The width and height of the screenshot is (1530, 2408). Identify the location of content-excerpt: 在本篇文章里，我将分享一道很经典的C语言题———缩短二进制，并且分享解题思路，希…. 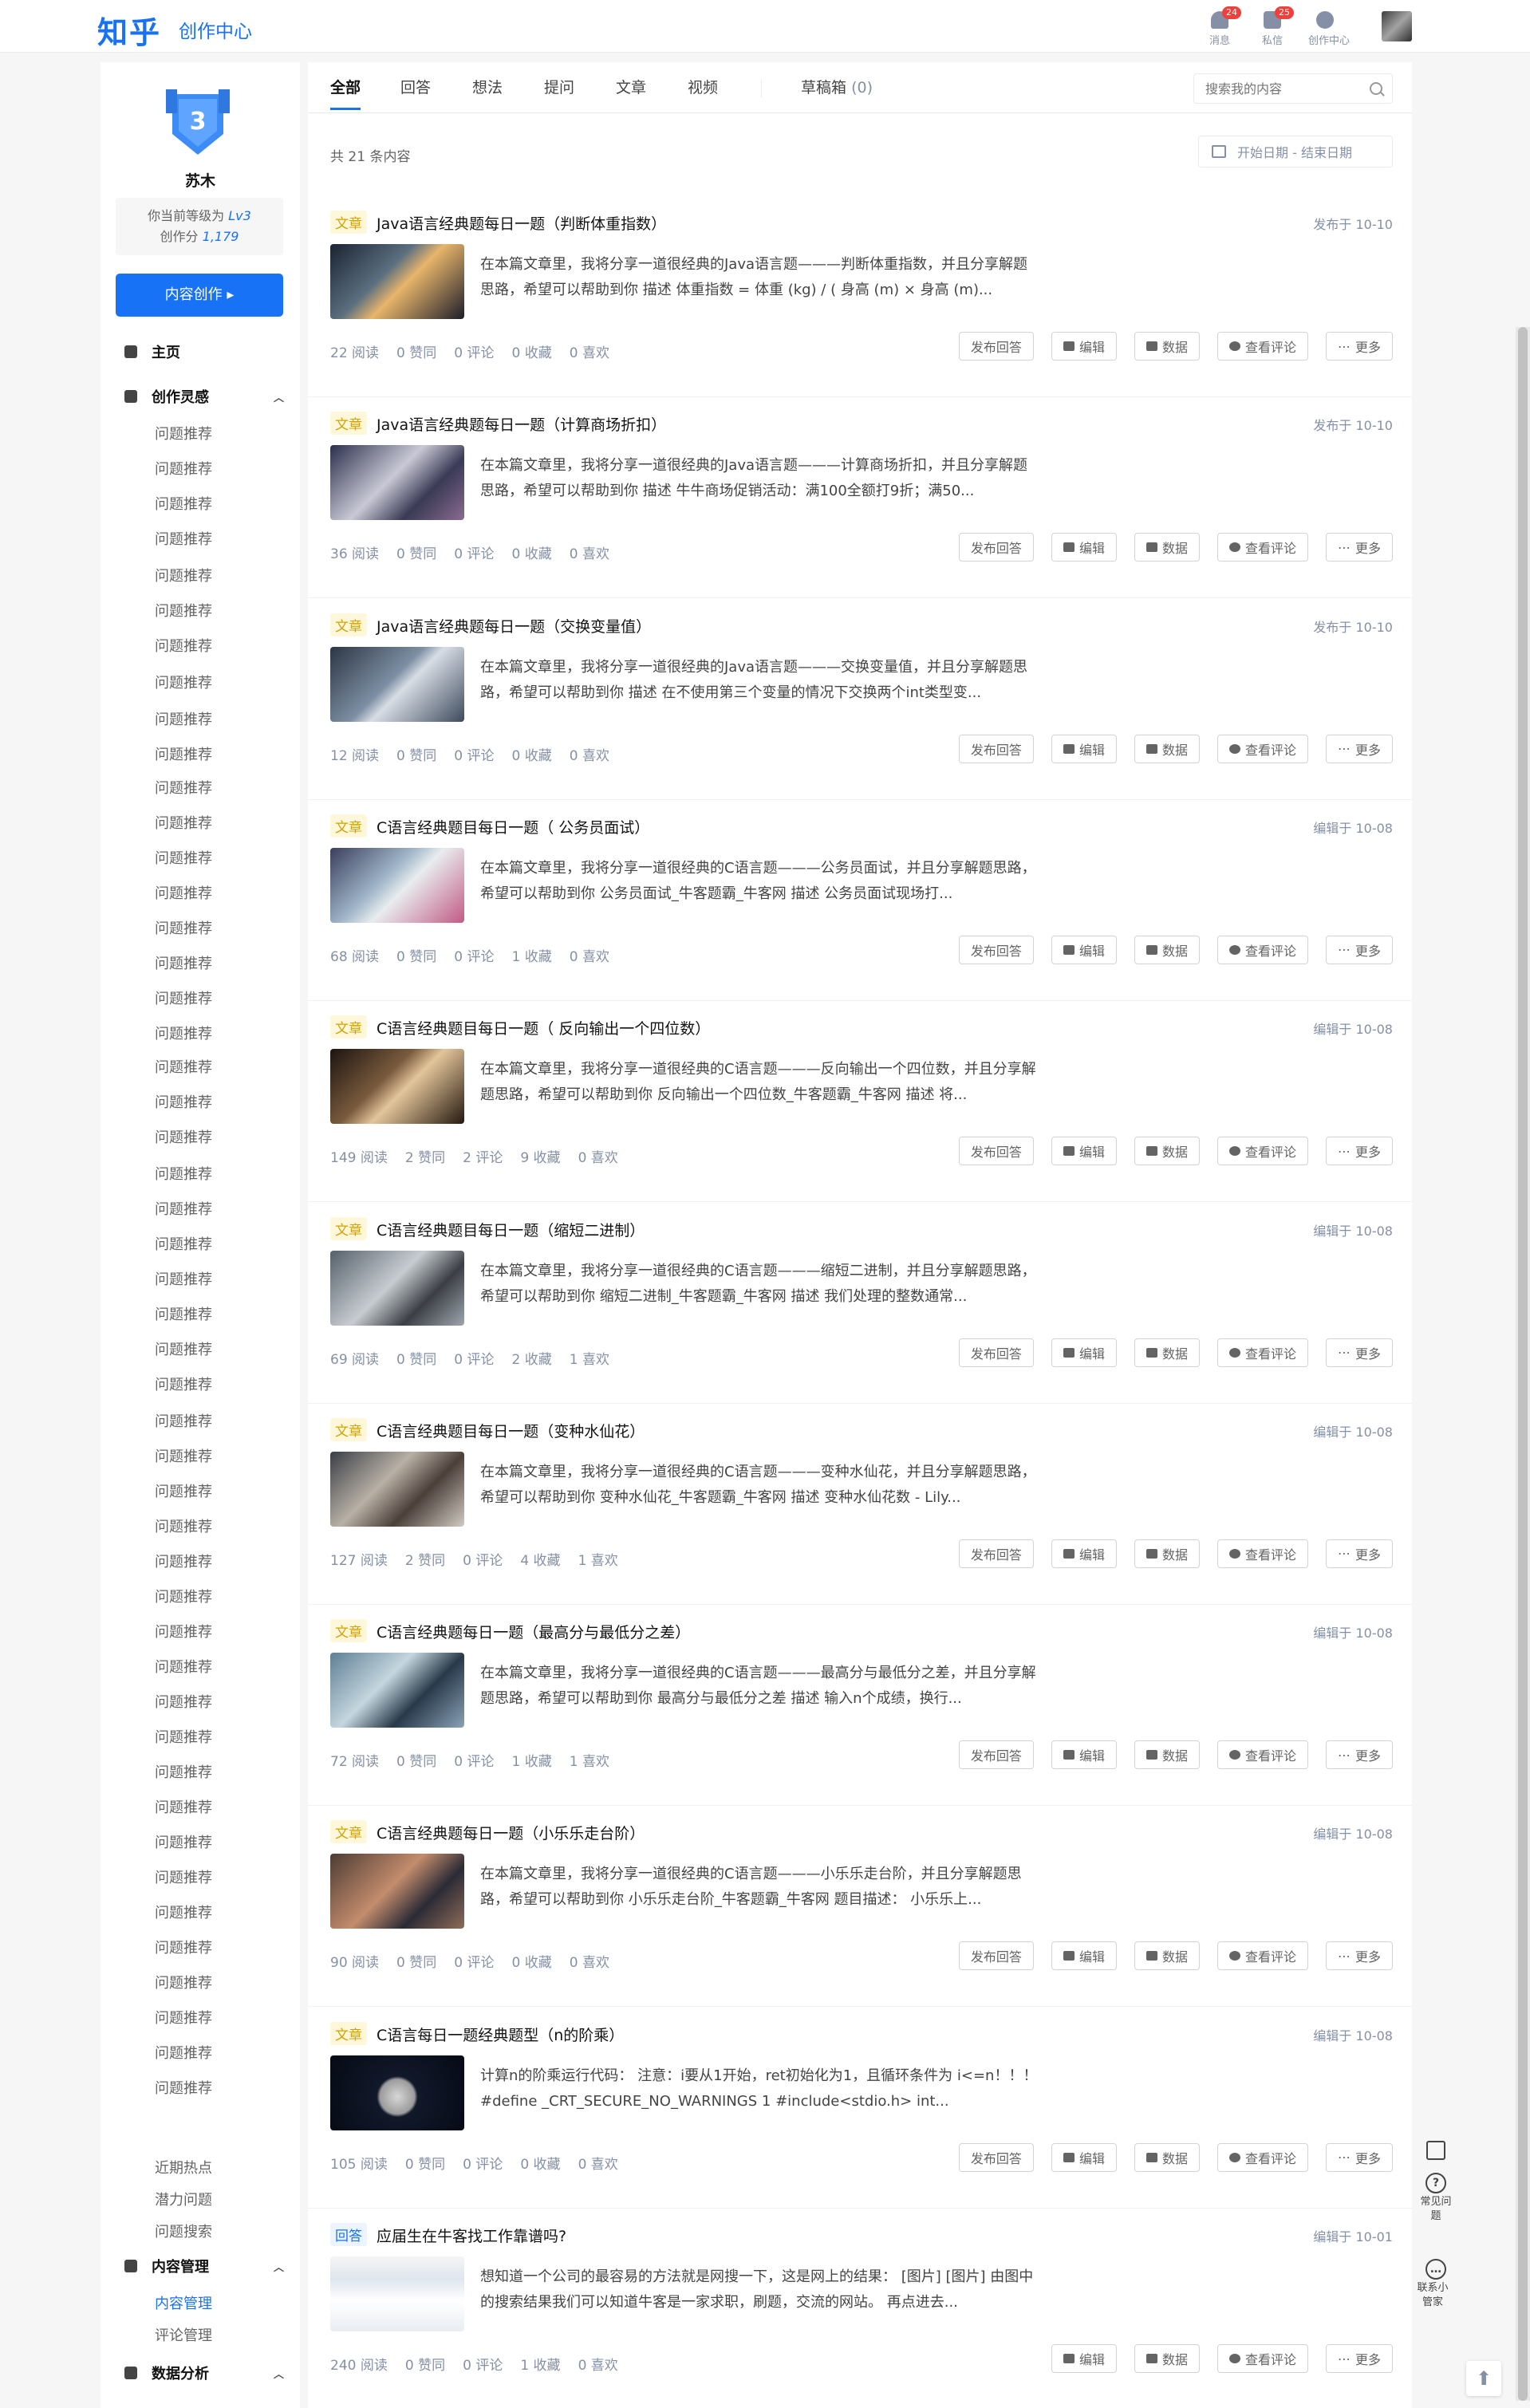
(759, 1284).